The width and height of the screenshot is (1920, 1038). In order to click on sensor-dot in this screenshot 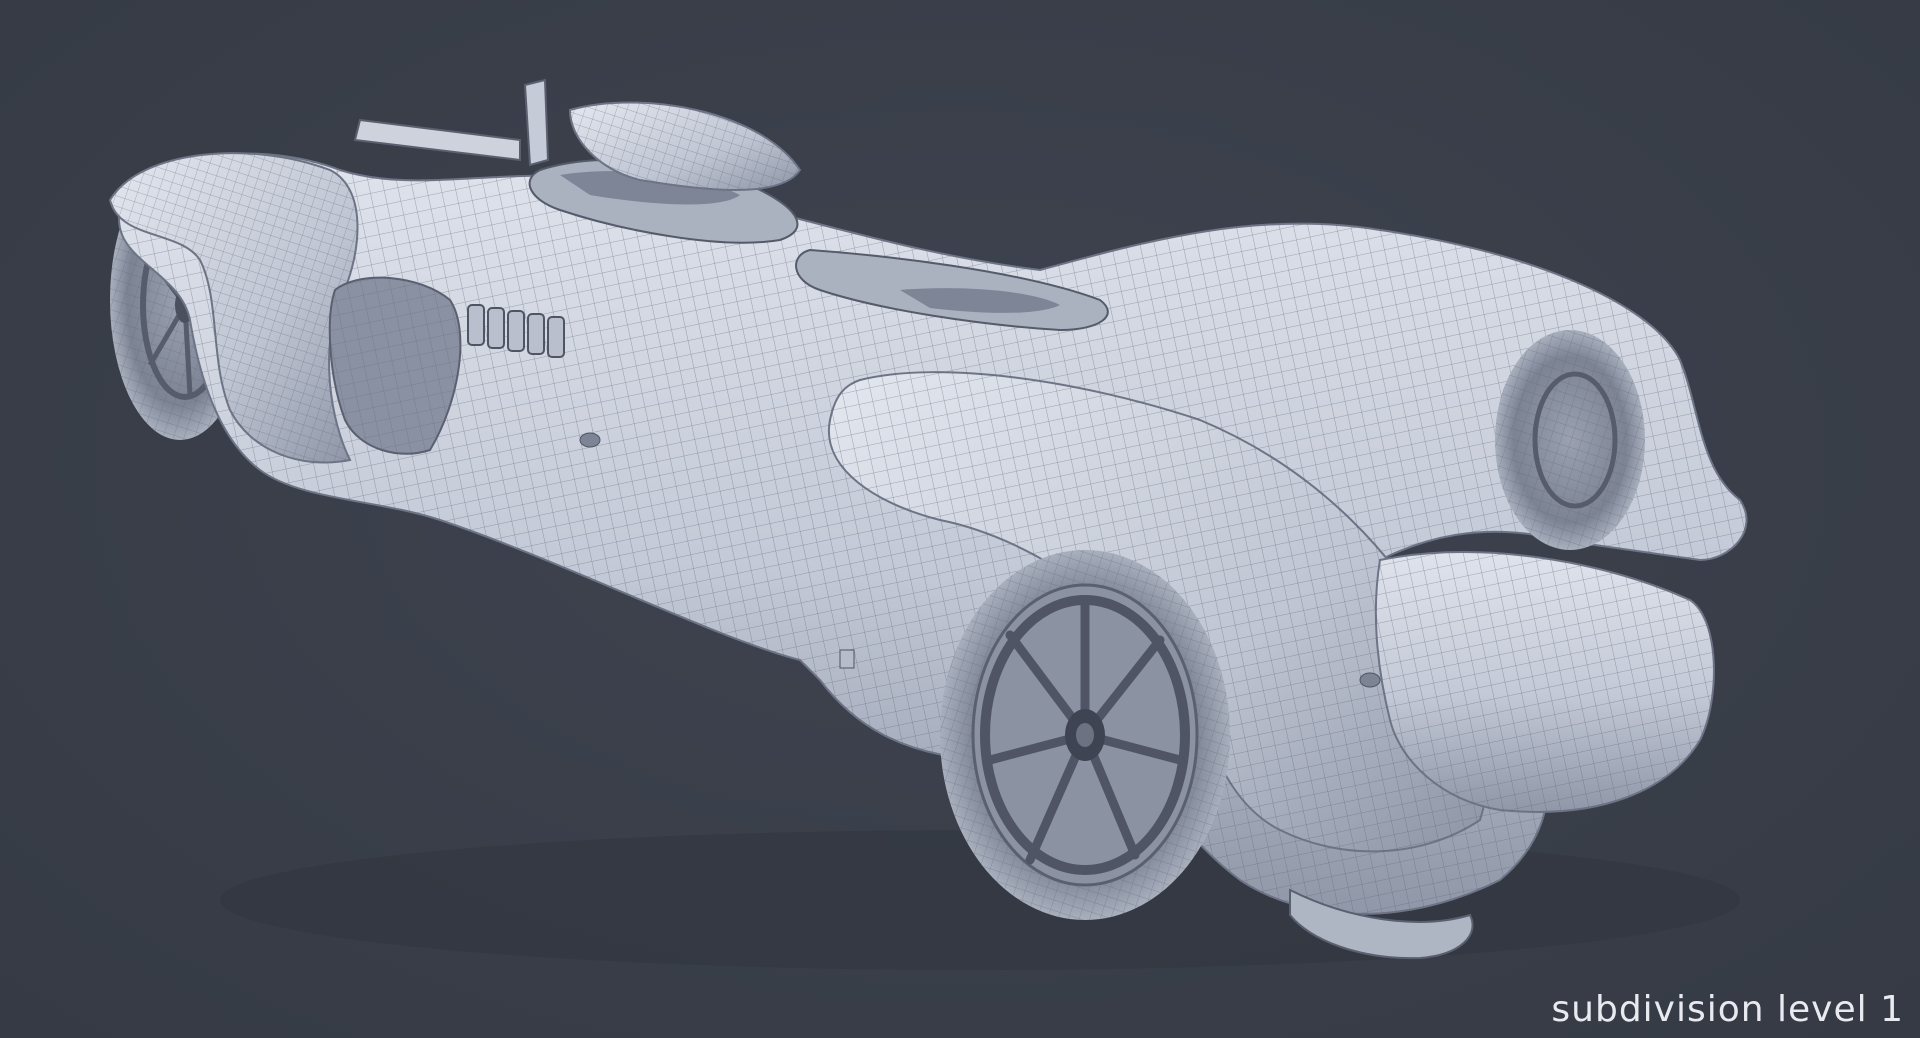, I will do `click(1370, 680)`.